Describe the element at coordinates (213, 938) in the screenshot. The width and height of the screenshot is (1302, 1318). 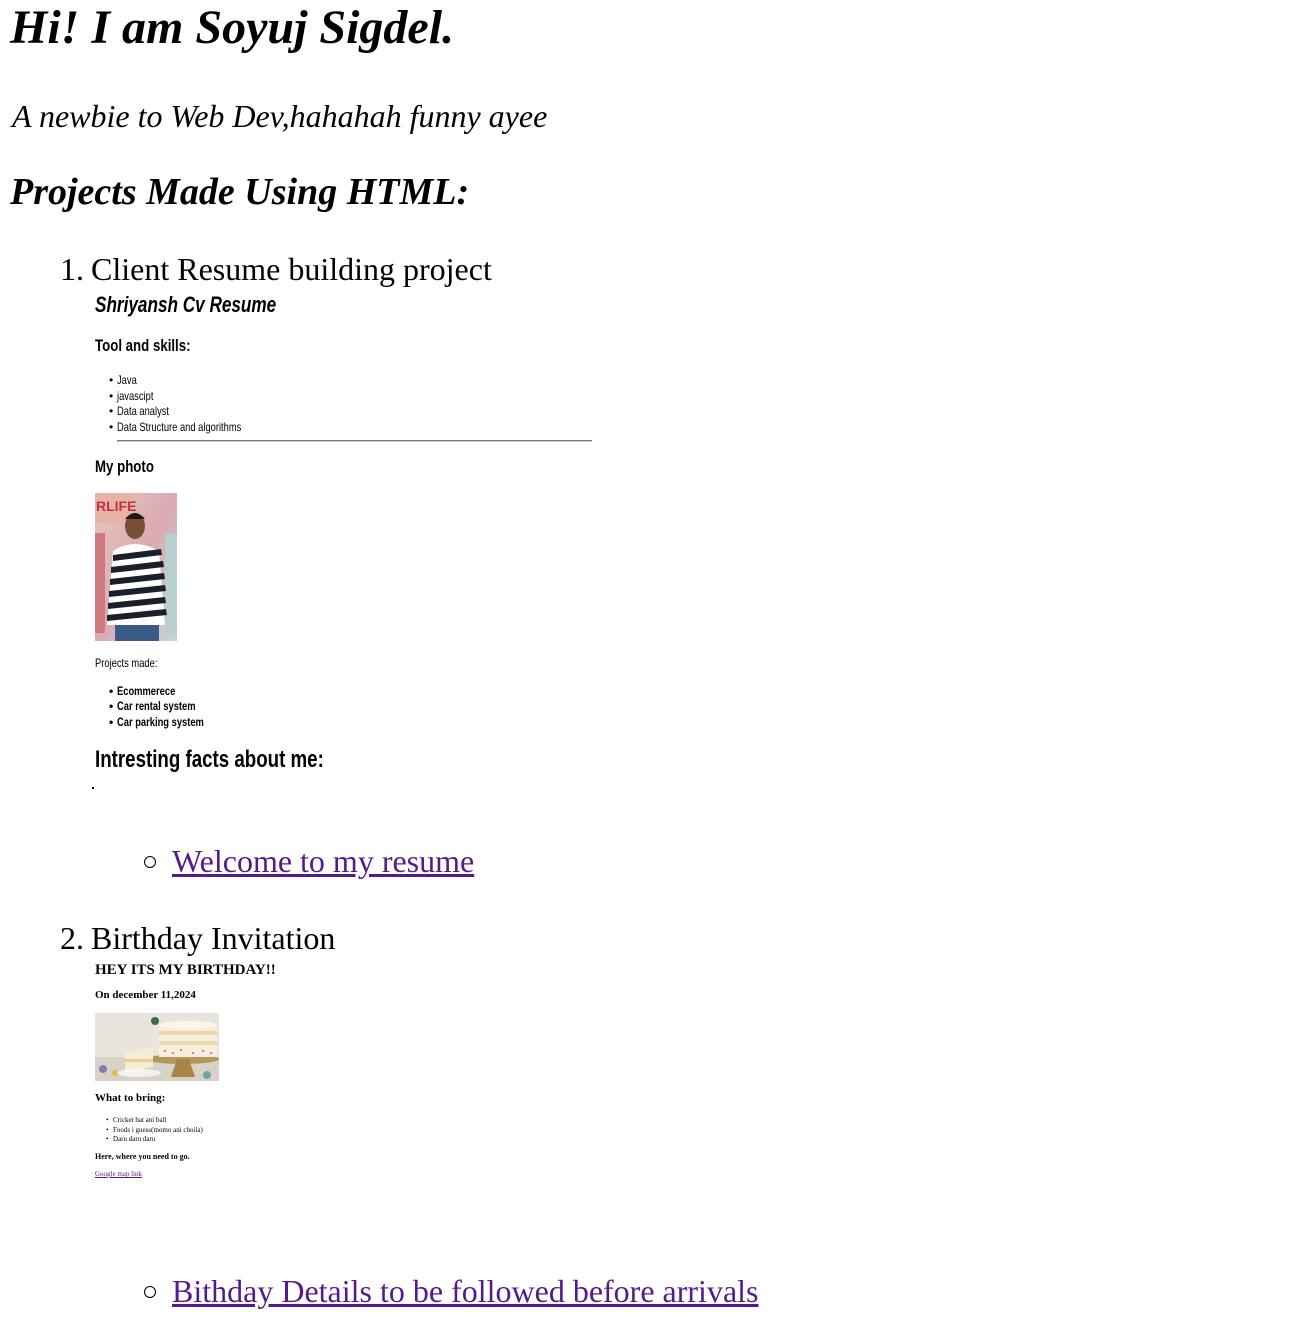
I see `project-title: Birthday Invitation` at that location.